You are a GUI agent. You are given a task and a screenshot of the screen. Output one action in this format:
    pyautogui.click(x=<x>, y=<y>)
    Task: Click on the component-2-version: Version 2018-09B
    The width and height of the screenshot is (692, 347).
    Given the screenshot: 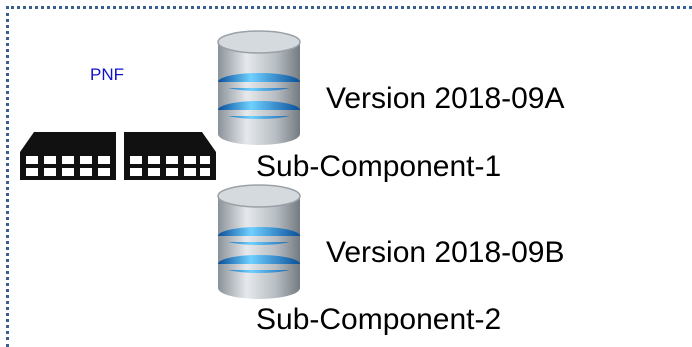 What is the action you would take?
    pyautogui.click(x=445, y=252)
    